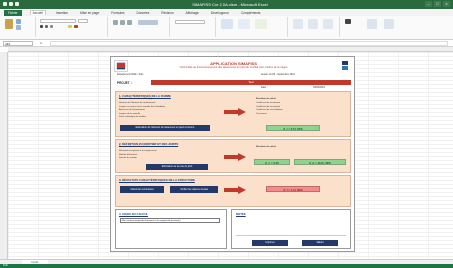  Describe the element at coordinates (58, 21) in the screenshot. I see `font-select` at that location.